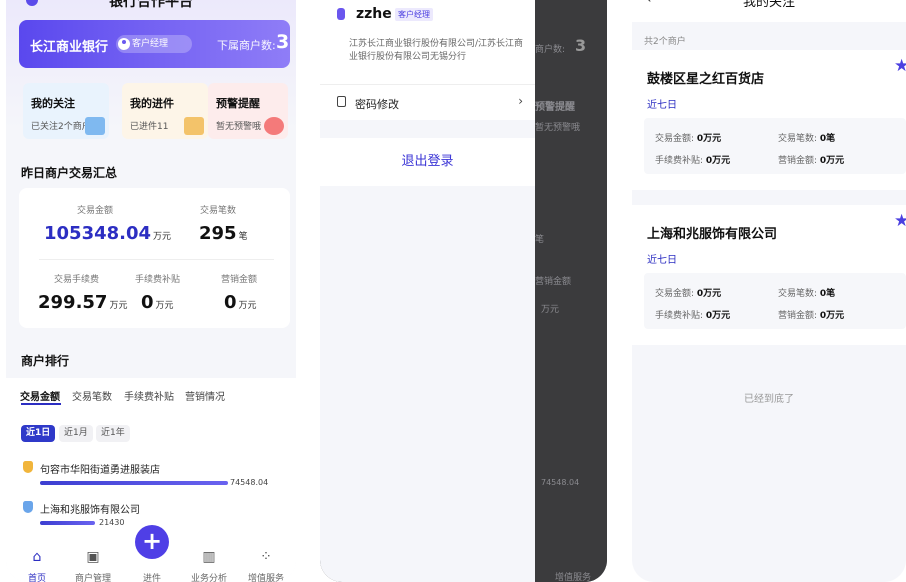  Describe the element at coordinates (61, 127) in the screenshot. I see `my-follow-sub: 已关注2个商户` at that location.